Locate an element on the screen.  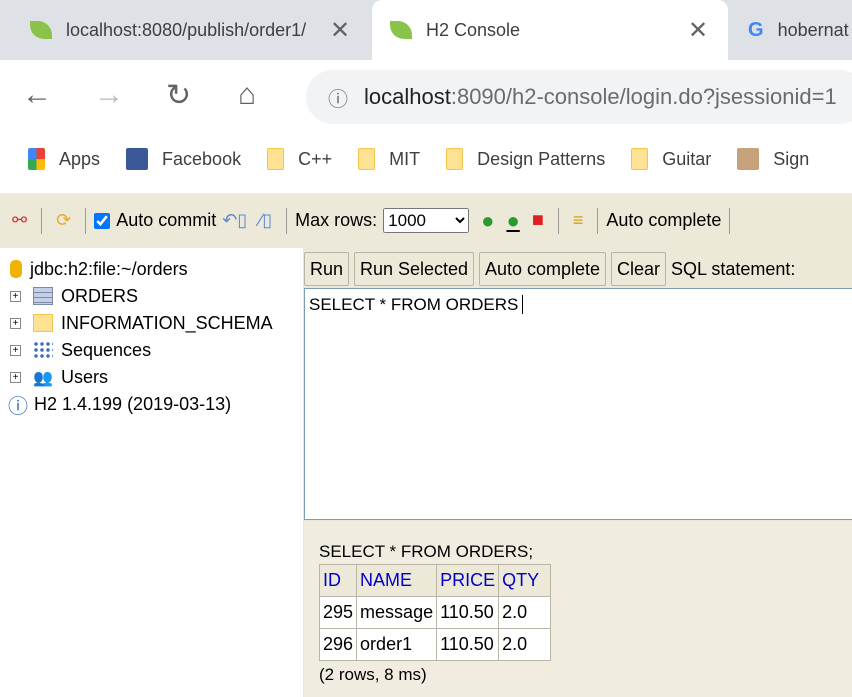
forward-icon: → is located at coordinates (109, 95).